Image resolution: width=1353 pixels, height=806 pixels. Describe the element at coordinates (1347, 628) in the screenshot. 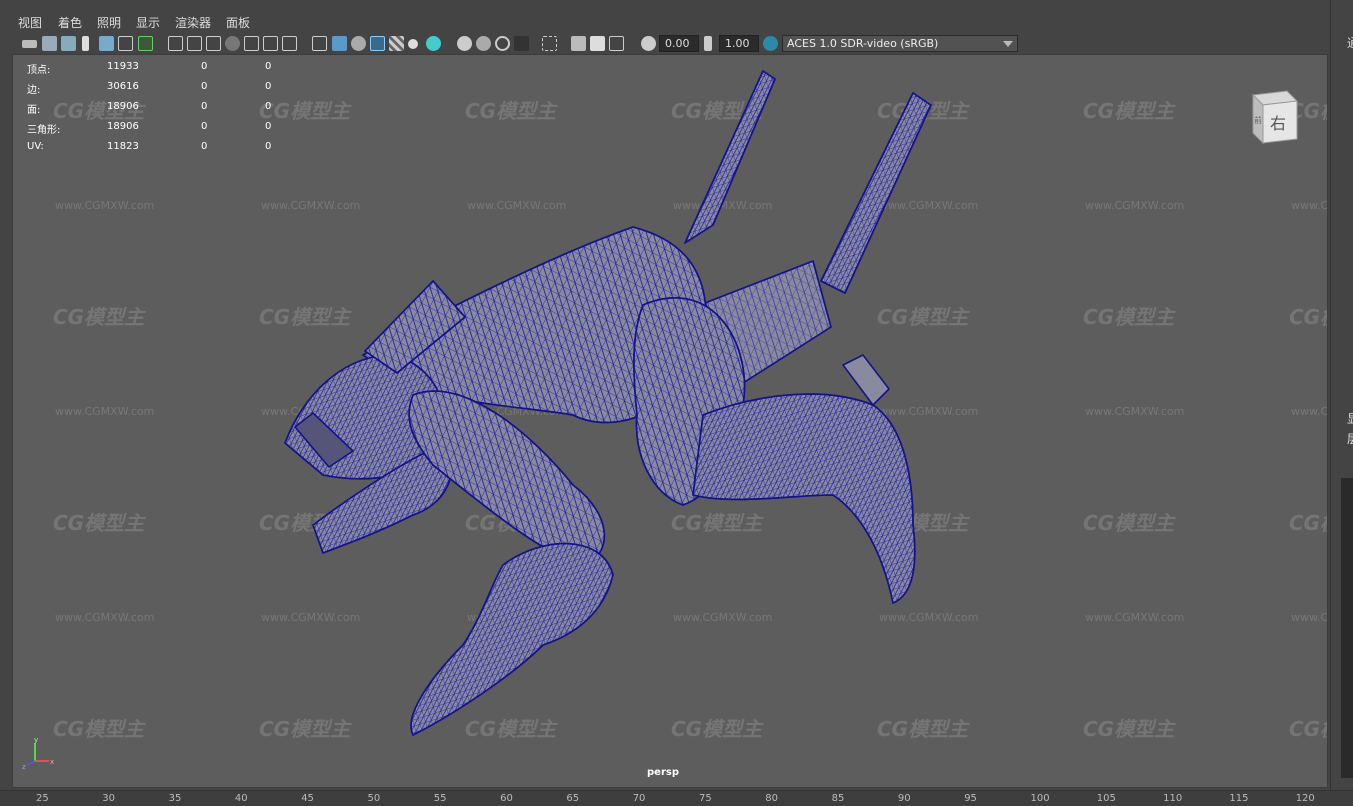

I see `panel-scroll-strip` at that location.